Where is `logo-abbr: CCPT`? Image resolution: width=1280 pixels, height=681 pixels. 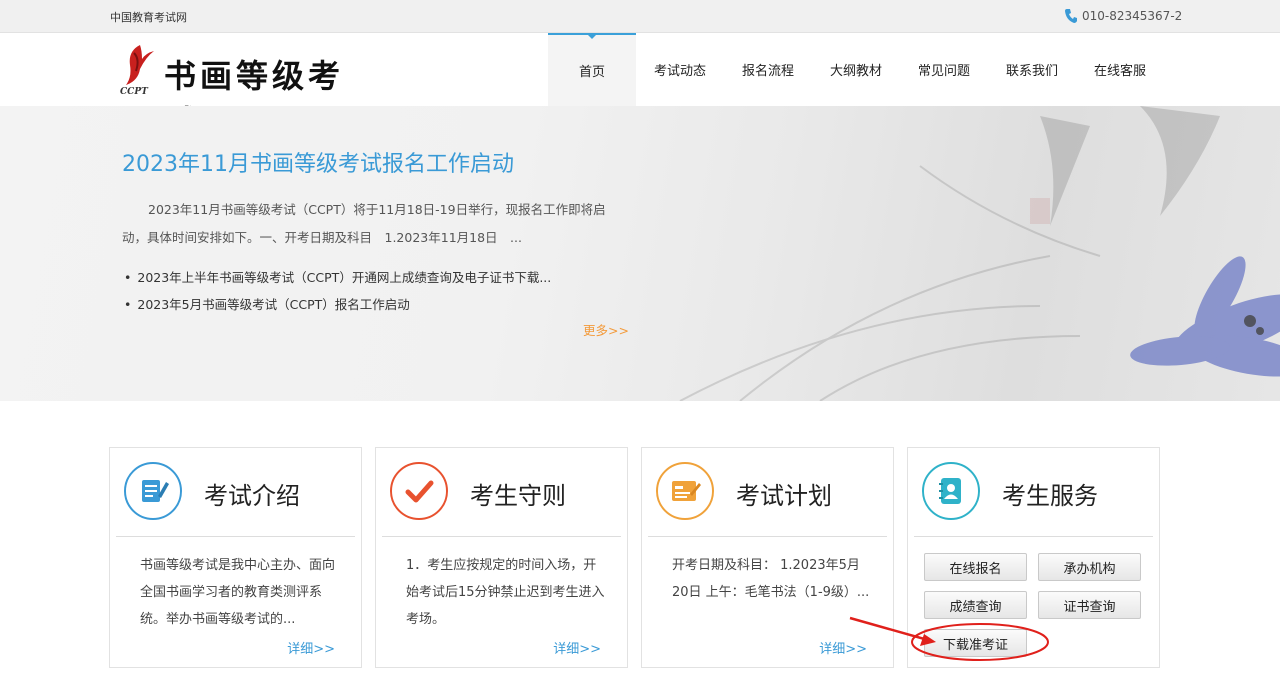 logo-abbr: CCPT is located at coordinates (134, 92).